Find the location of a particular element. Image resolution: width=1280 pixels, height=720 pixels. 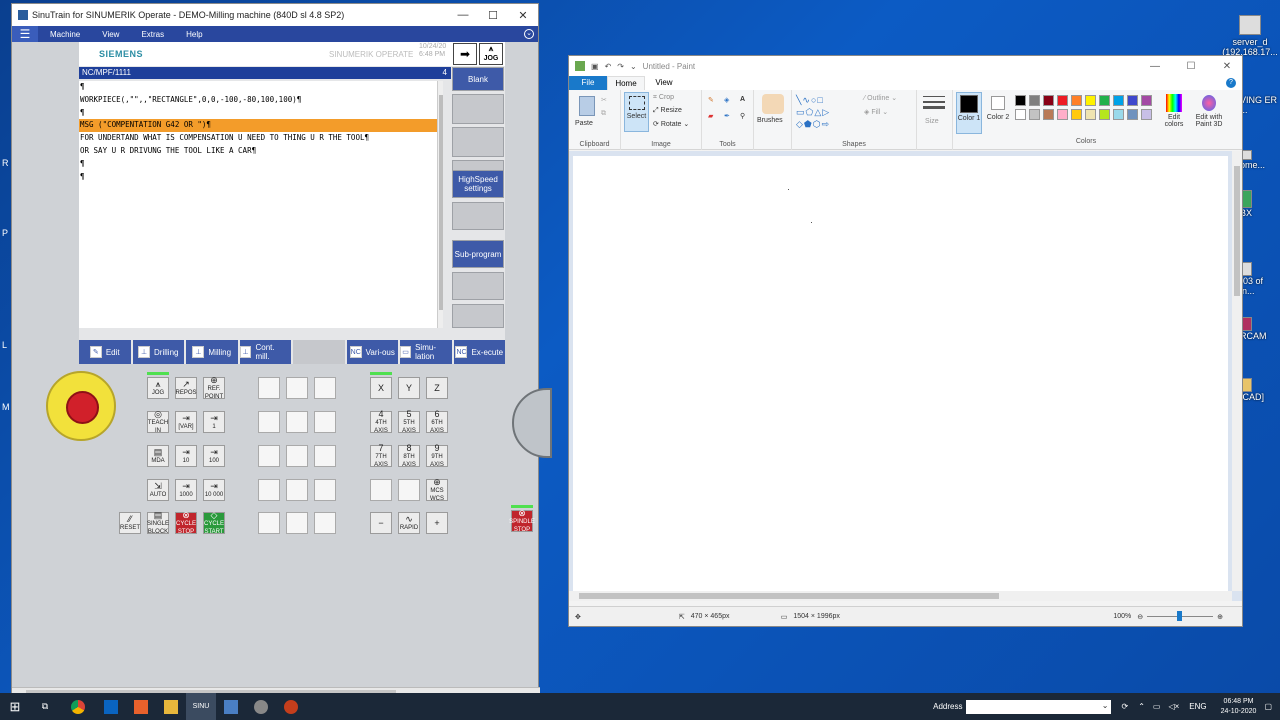

fill-button: ◈ Fill ⌄ is located at coordinates (876, 112).